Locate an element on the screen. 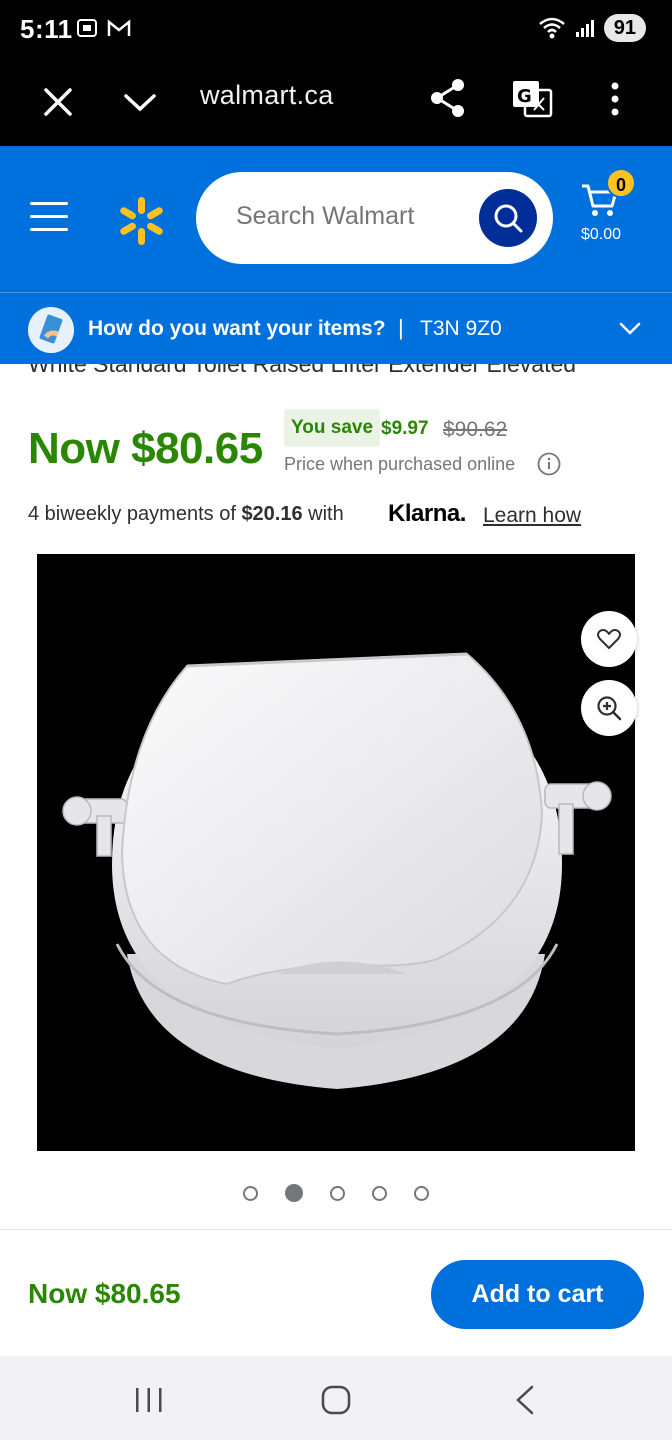  signal-icon is located at coordinates (584, 28).